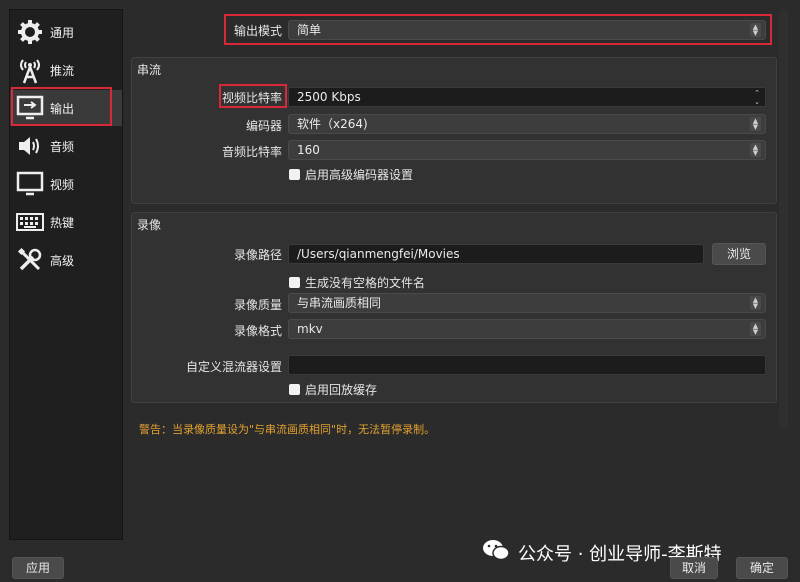 The width and height of the screenshot is (800, 582). Describe the element at coordinates (30, 70) in the screenshot. I see `broadcast-antenna-icon` at that location.